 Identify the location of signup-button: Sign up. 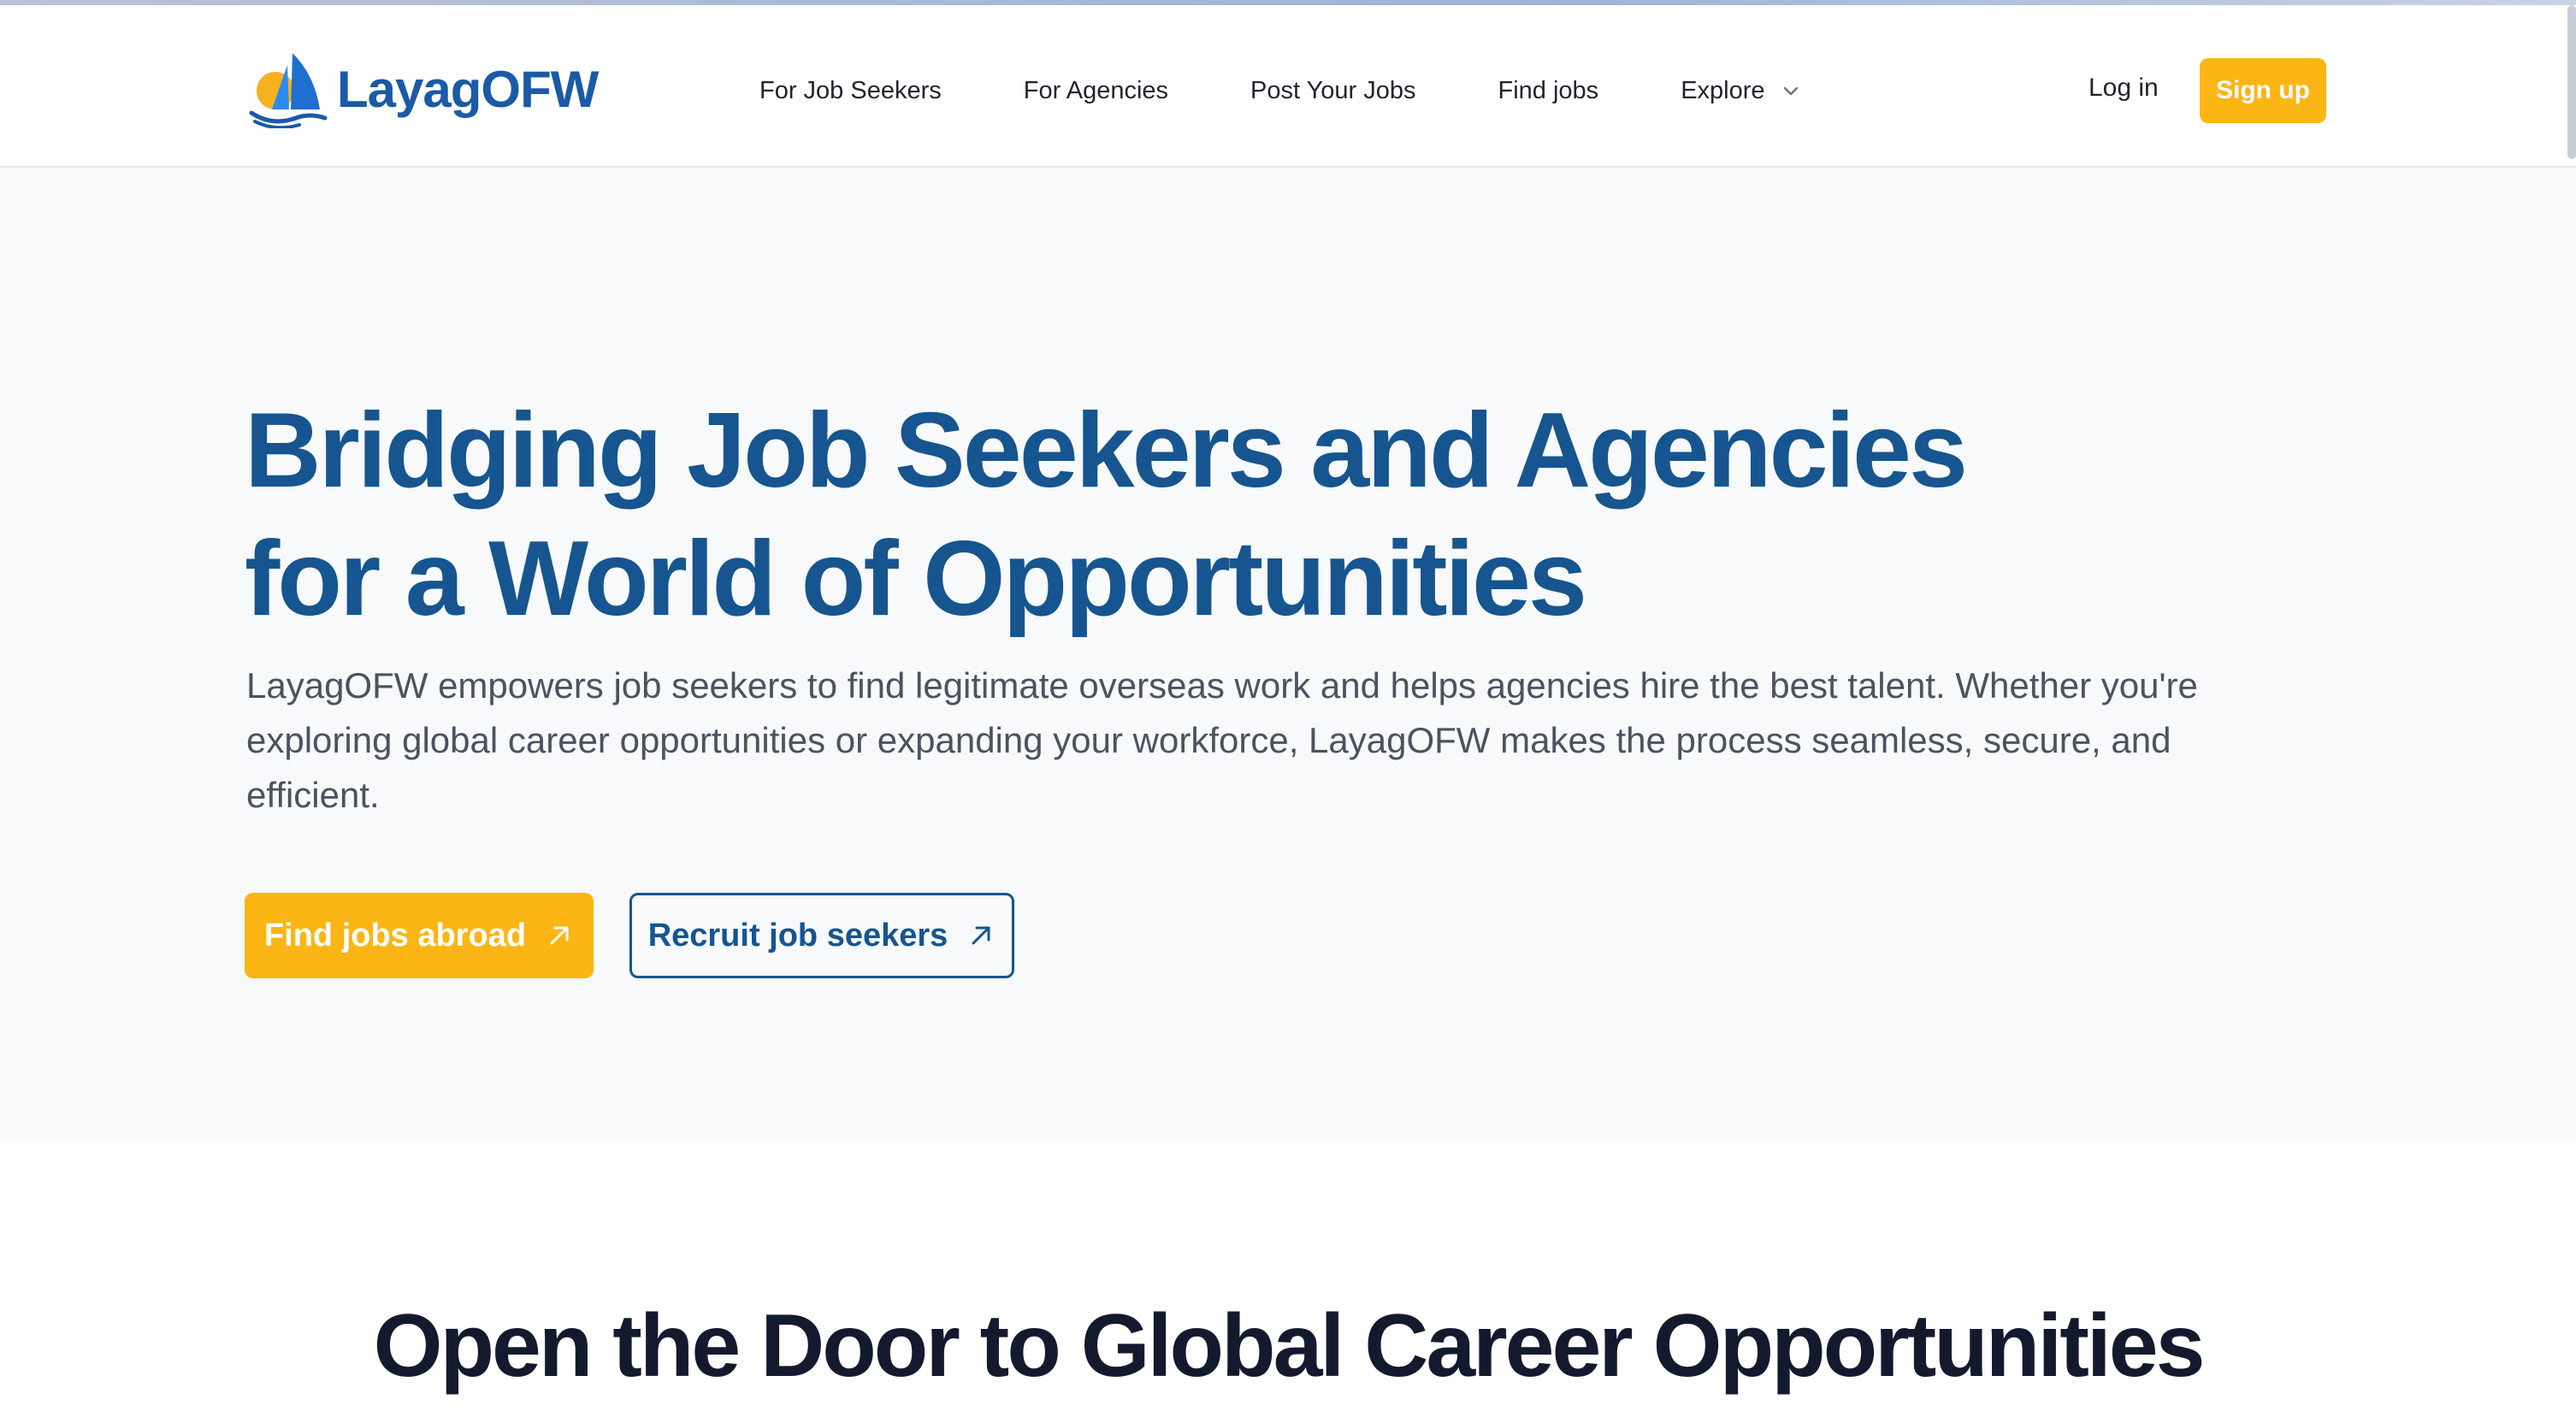
(2263, 91).